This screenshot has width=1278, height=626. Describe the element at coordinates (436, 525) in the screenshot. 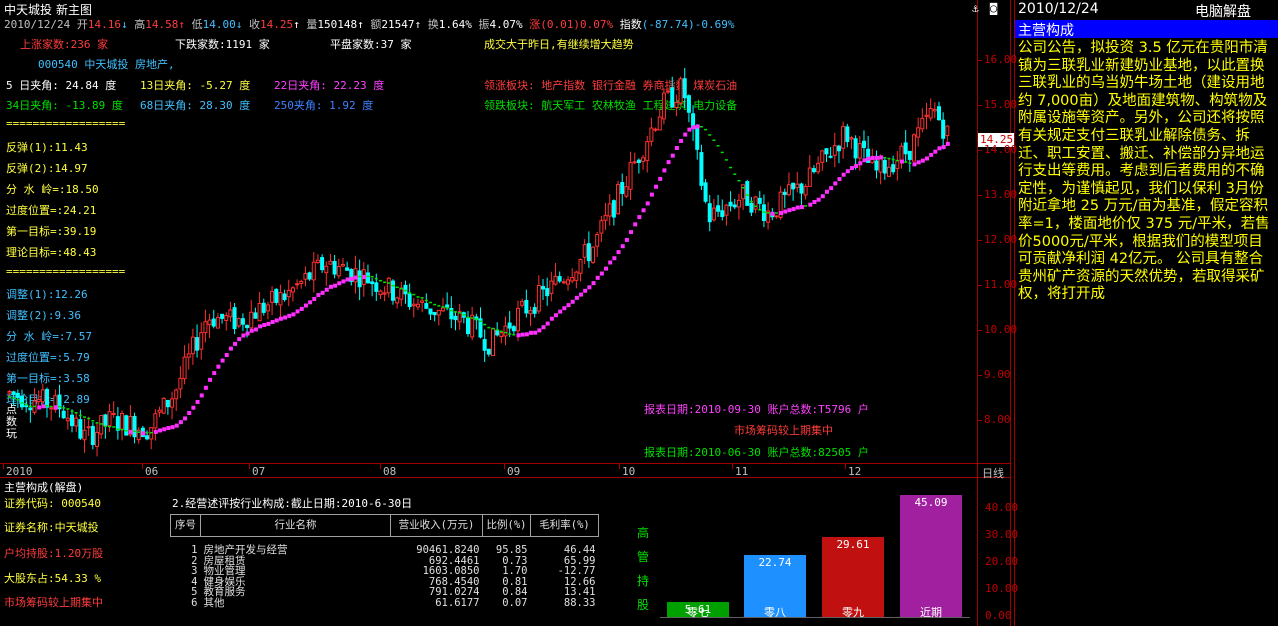

I see `table-header: 营业收入(万元)` at that location.